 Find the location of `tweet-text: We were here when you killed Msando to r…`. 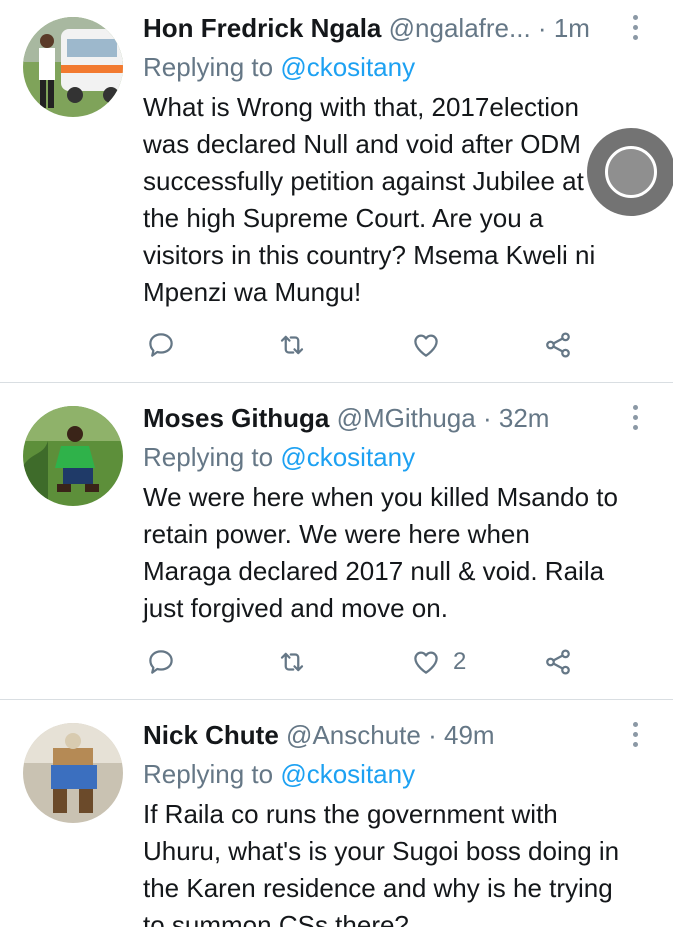

tweet-text: We were here when you killed Msando to r… is located at coordinates (403, 553).